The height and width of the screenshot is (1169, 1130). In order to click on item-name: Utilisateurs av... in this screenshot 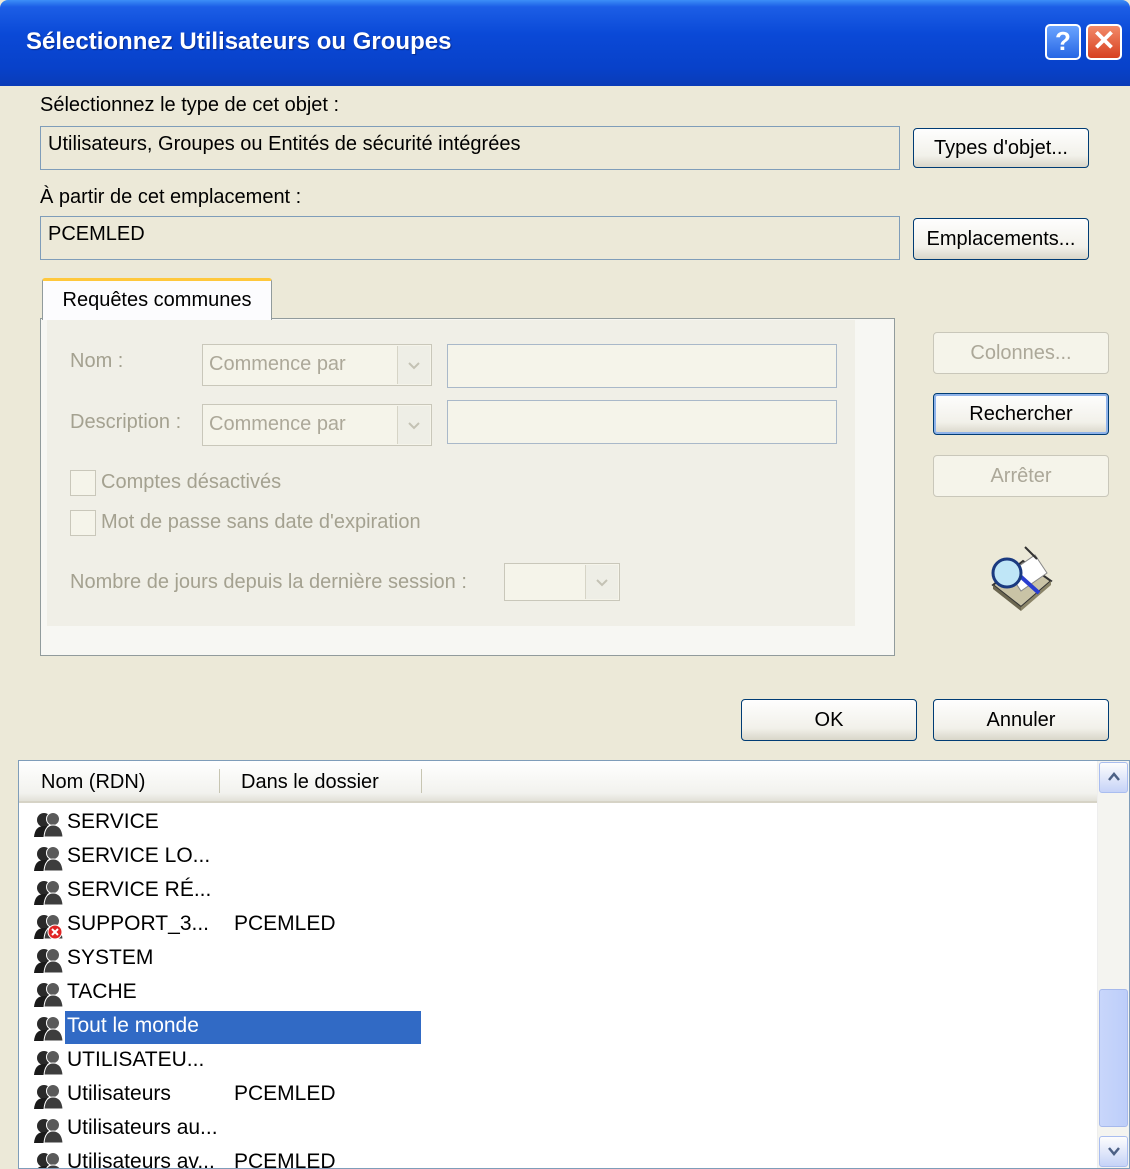, I will do `click(141, 1159)`.